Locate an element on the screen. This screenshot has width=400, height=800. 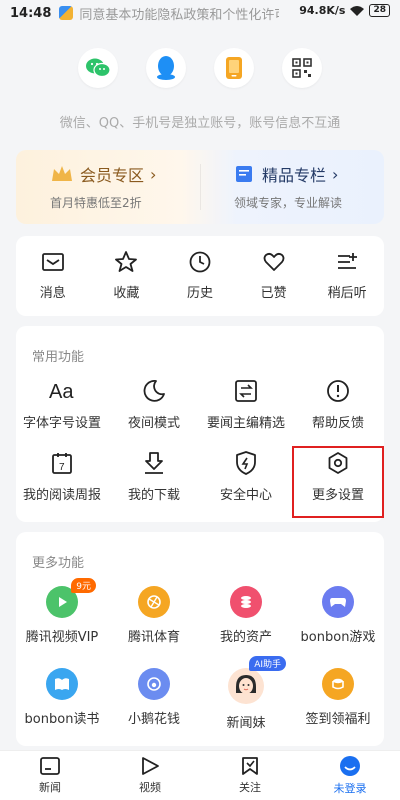
goose-wallet: 小鹅花钱 is located at coordinates (154, 700).